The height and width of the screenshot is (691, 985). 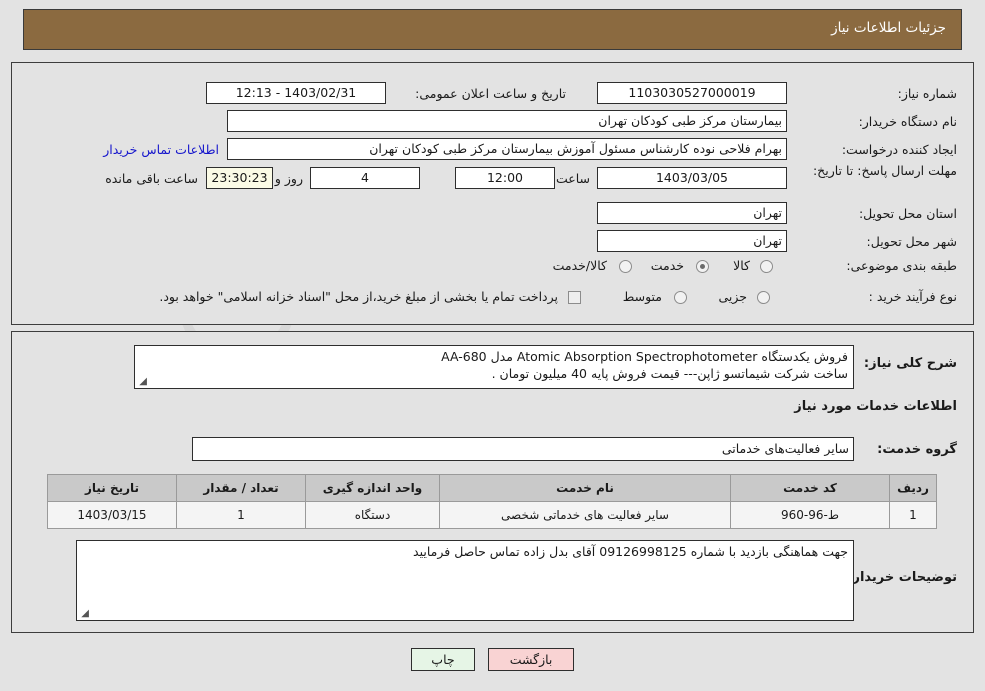 I want to click on page-title: جزئیات اطلاعات نیاز, so click(x=888, y=28).